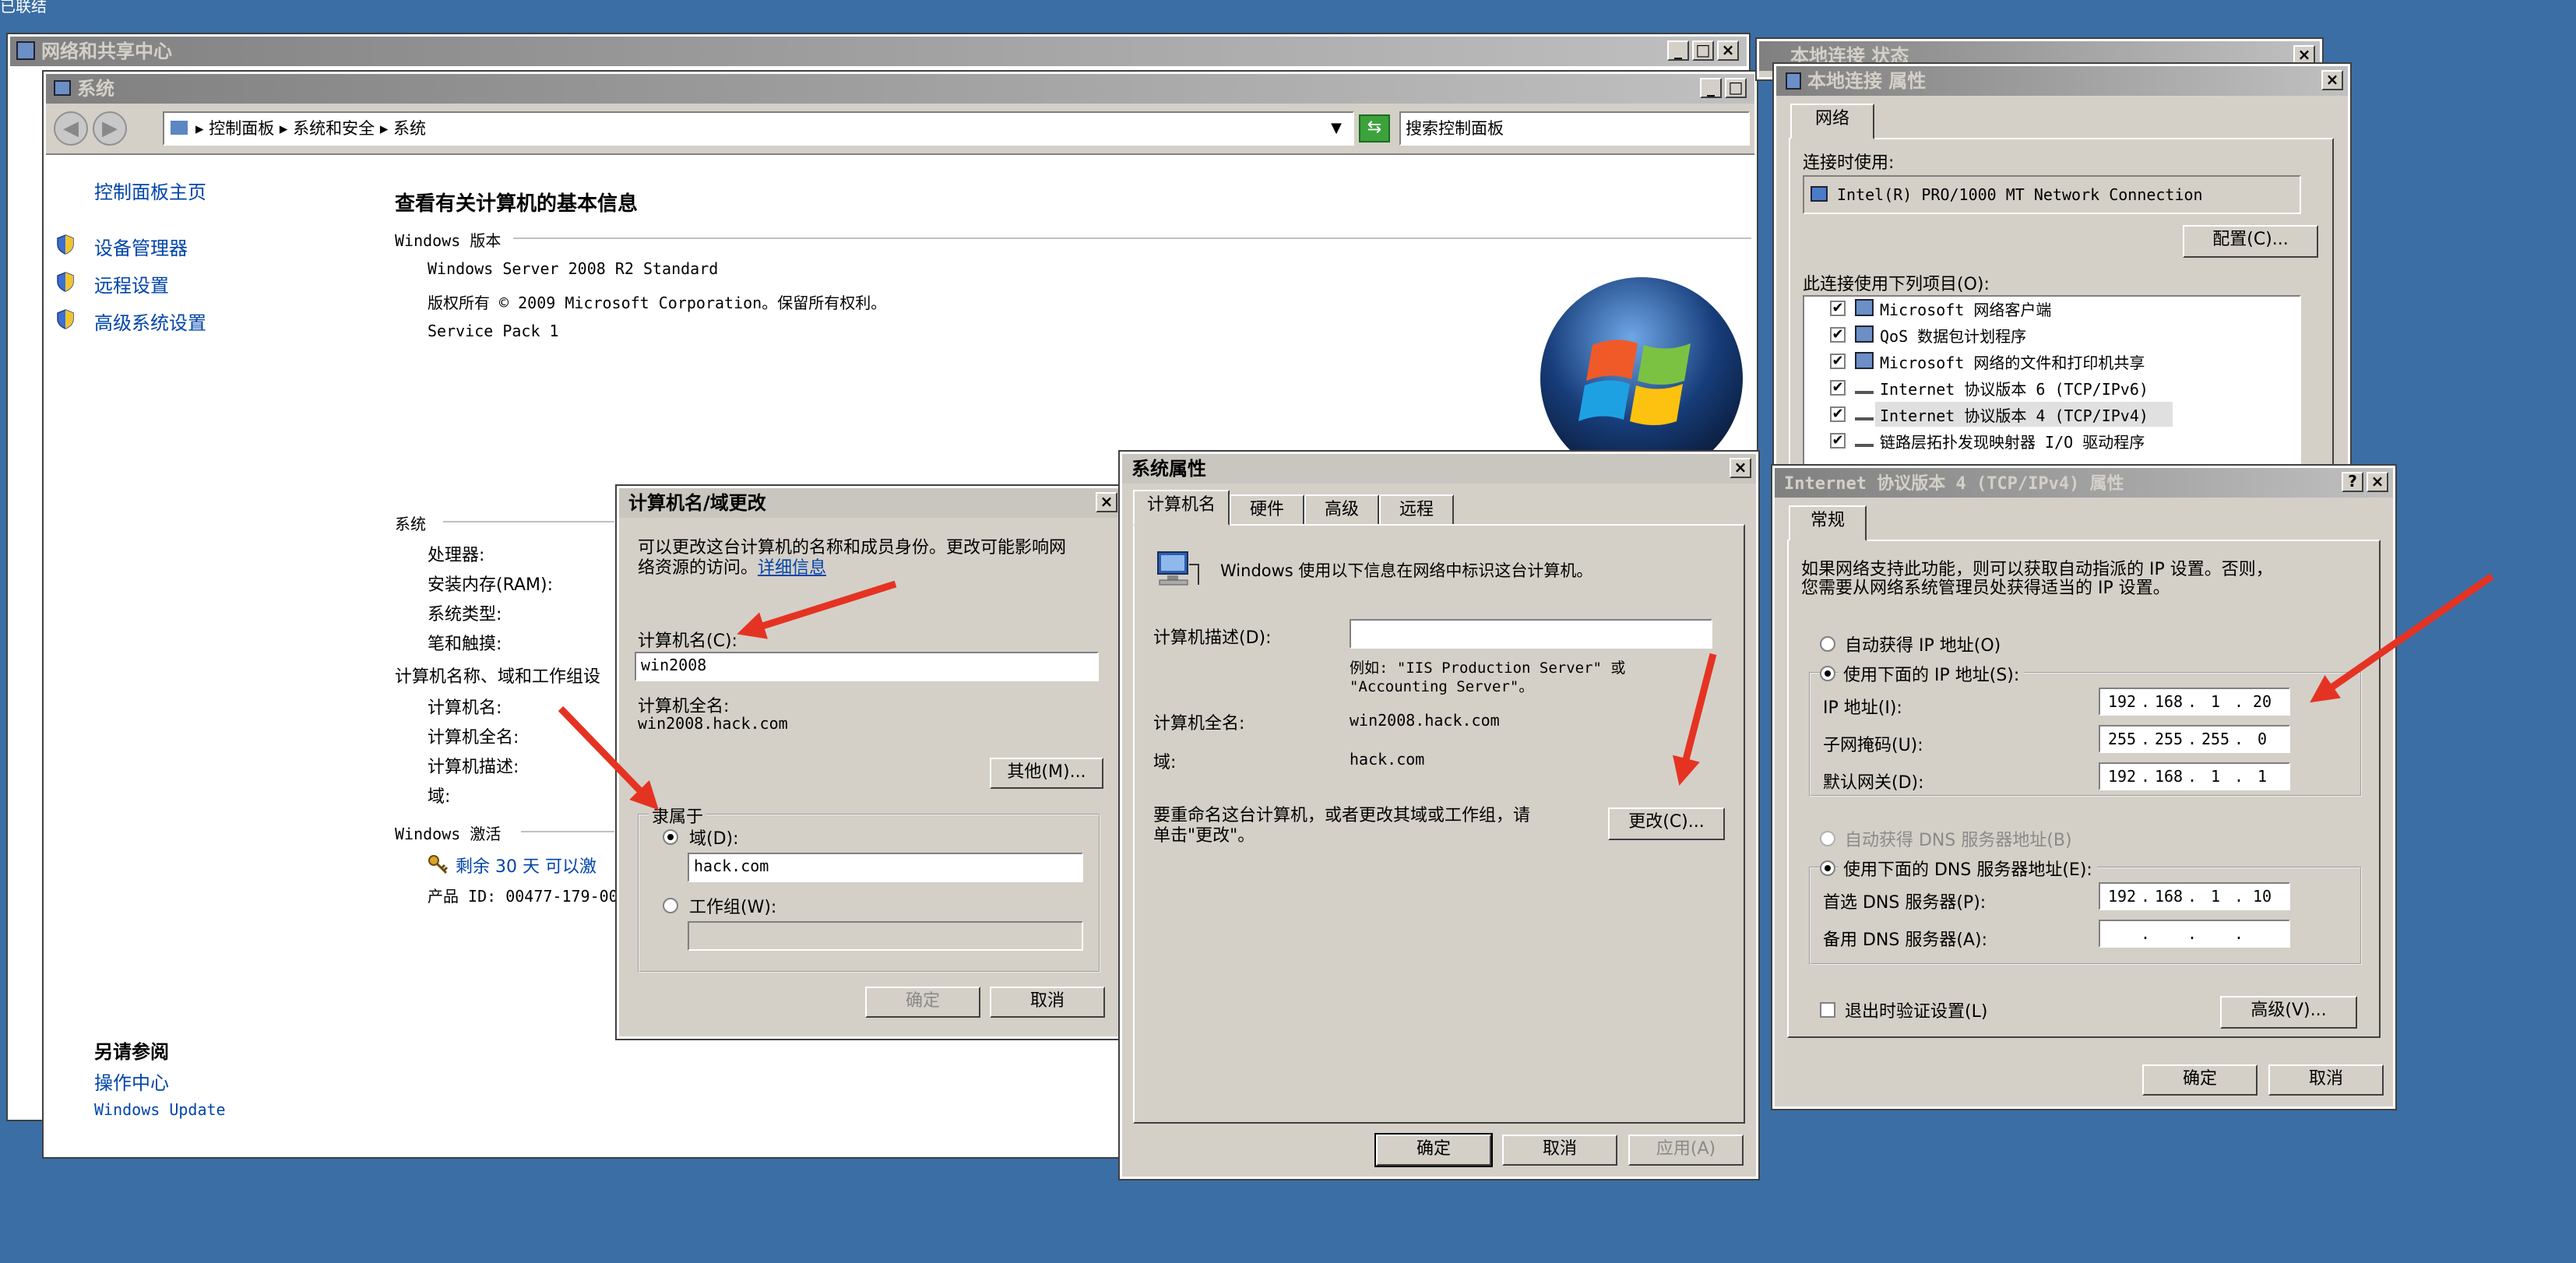 The height and width of the screenshot is (1263, 2576). Describe the element at coordinates (1178, 569) in the screenshot. I see `computer-network-icon` at that location.